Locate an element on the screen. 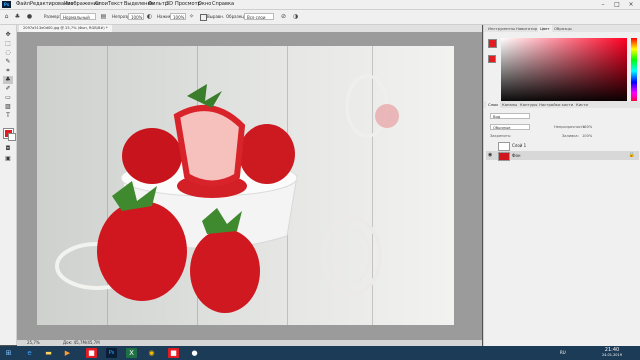  eye-icon: ◉ is located at coordinates (490, 155).